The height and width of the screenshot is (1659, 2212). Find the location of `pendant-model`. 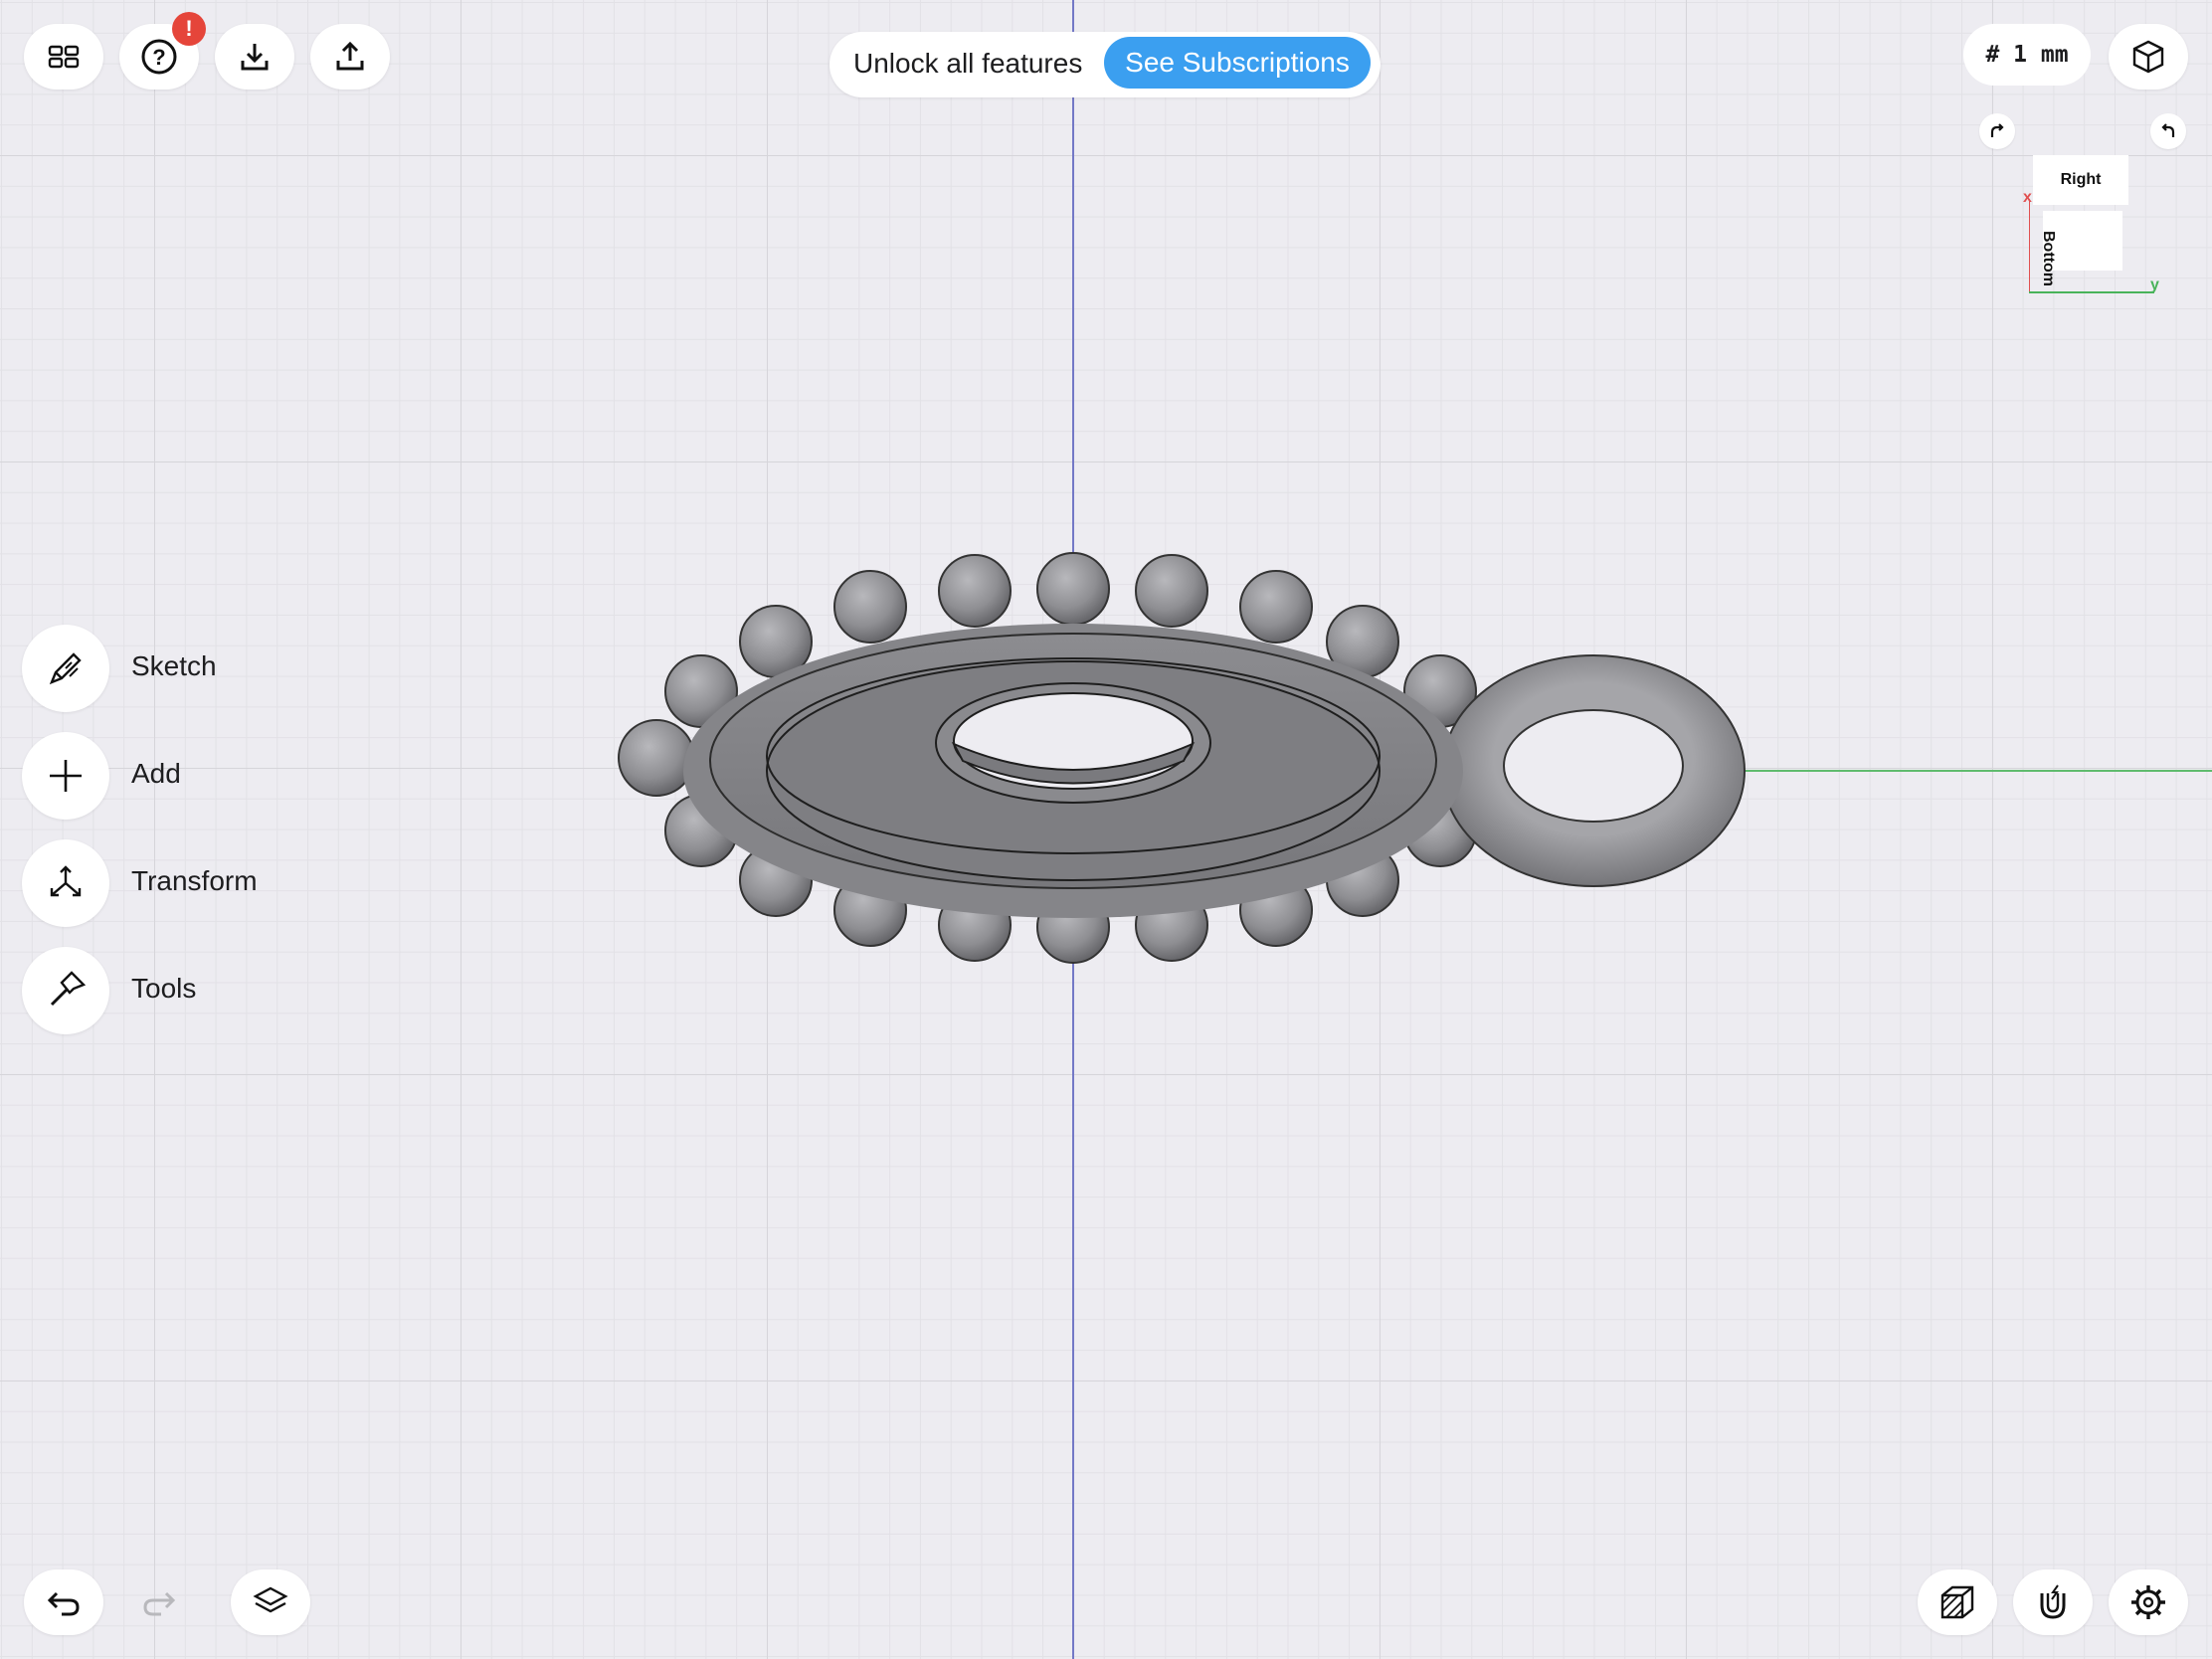

pendant-model is located at coordinates (1182, 758).